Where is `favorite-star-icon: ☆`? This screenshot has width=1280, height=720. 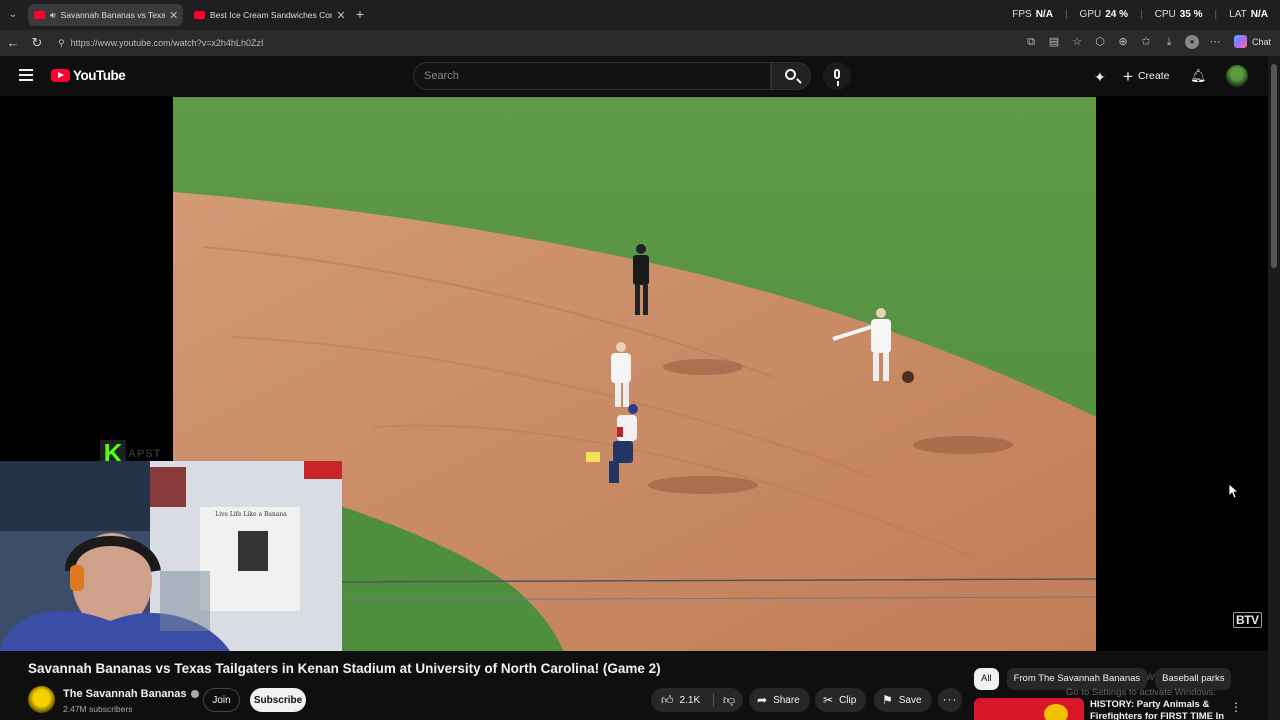 favorite-star-icon: ☆ is located at coordinates (1077, 42).